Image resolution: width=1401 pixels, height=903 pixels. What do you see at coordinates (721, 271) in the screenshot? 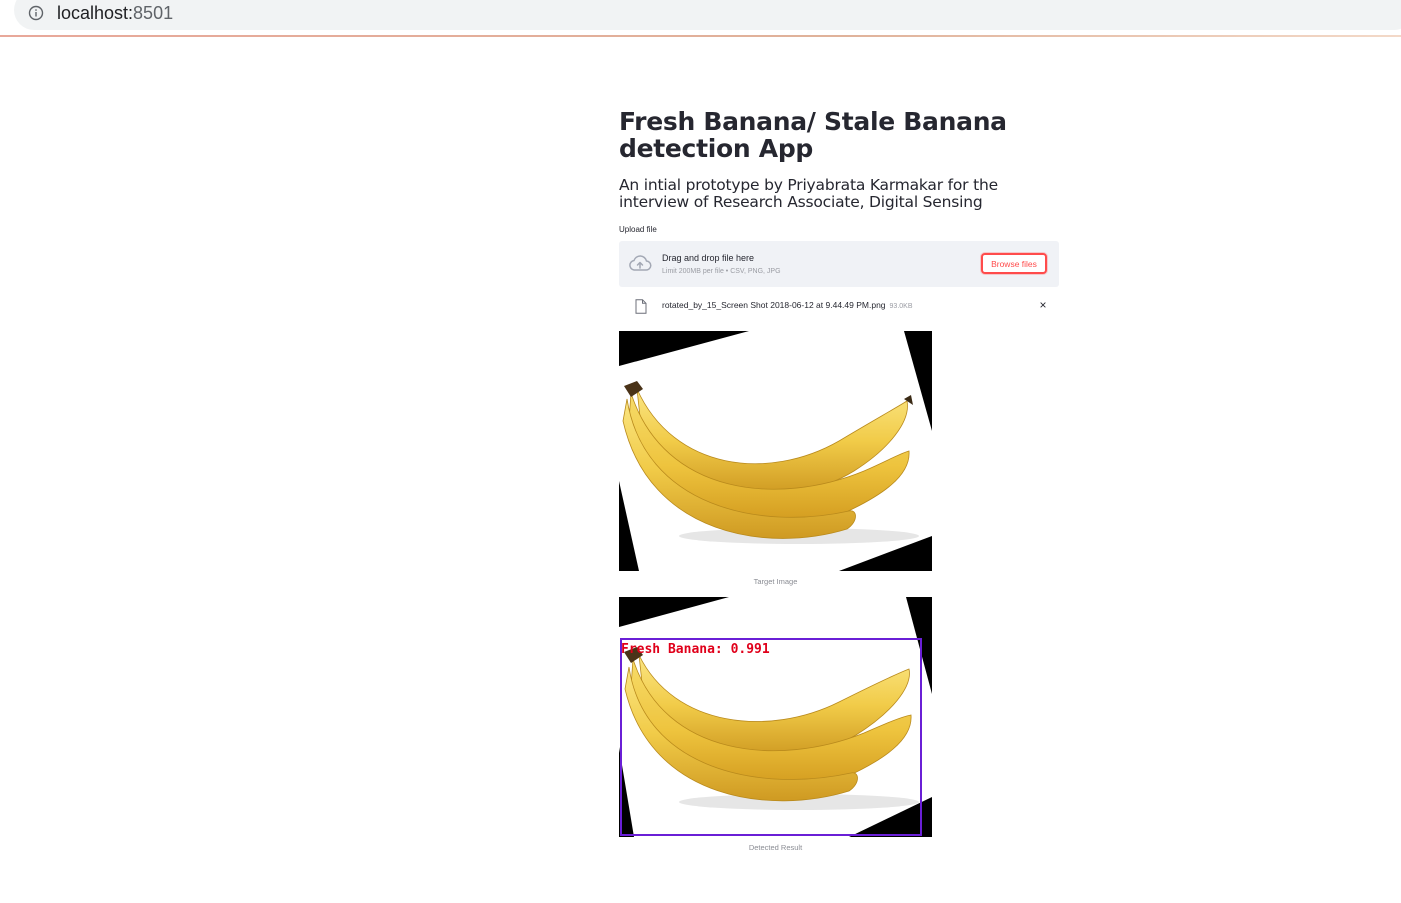
I see `dropzone-limit: Limit 200MB per file • CSV, PNG, JPG` at bounding box center [721, 271].